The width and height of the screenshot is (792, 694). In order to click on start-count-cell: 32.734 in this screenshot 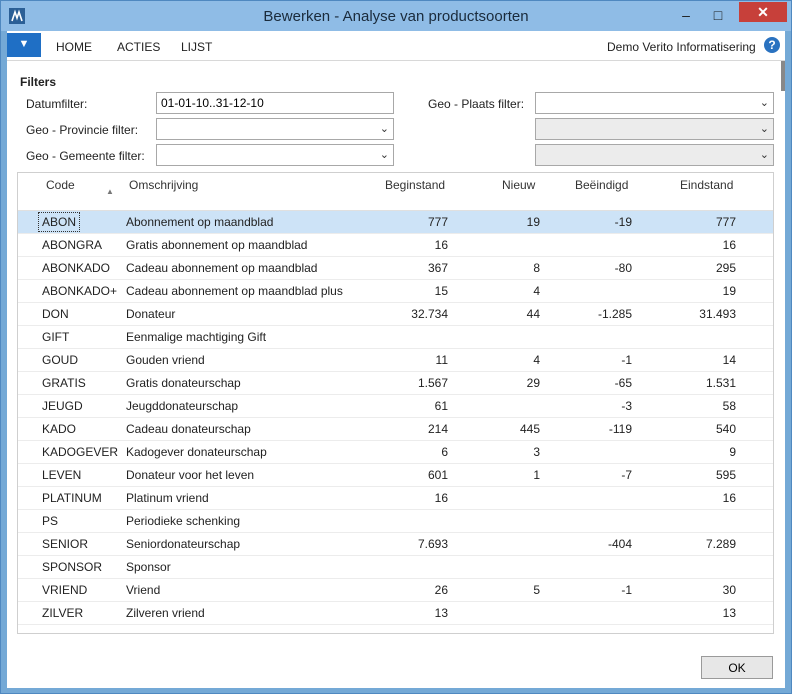, I will do `click(429, 314)`.